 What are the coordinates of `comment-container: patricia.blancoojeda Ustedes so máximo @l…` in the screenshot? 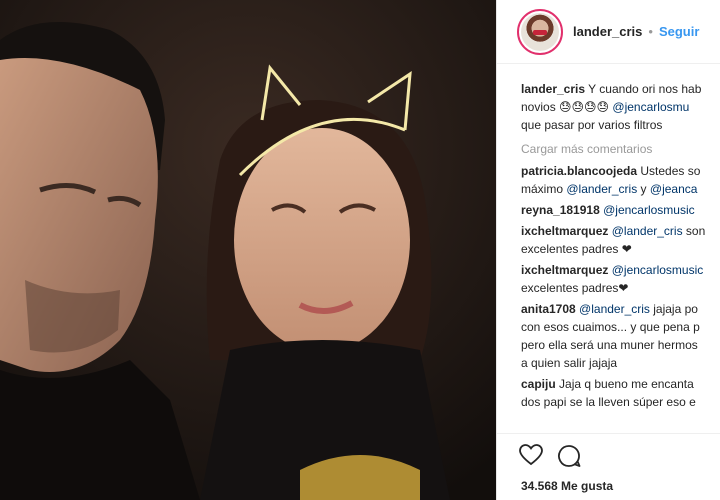 It's located at (620, 286).